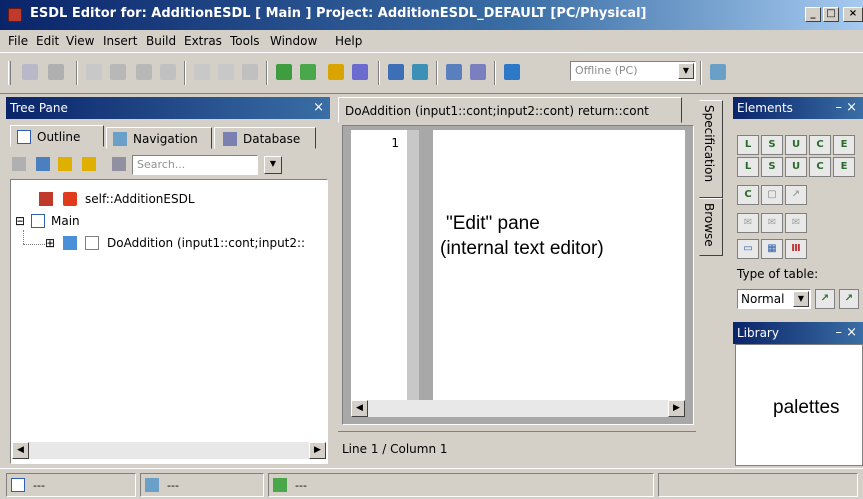 The height and width of the screenshot is (499, 863). What do you see at coordinates (796, 167) in the screenshot?
I see `element-union-red-icon: U` at bounding box center [796, 167].